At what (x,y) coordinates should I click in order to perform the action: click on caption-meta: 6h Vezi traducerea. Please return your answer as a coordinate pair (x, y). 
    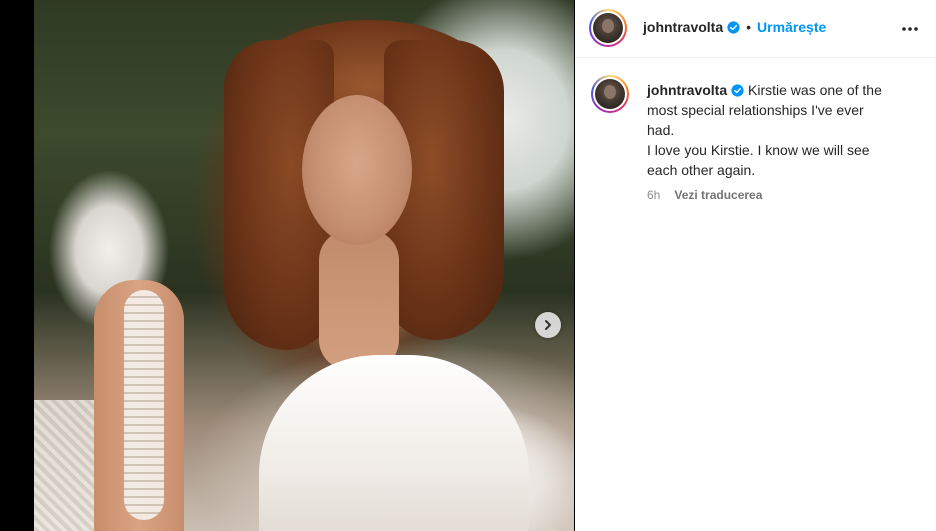
    Looking at the image, I should click on (704, 195).